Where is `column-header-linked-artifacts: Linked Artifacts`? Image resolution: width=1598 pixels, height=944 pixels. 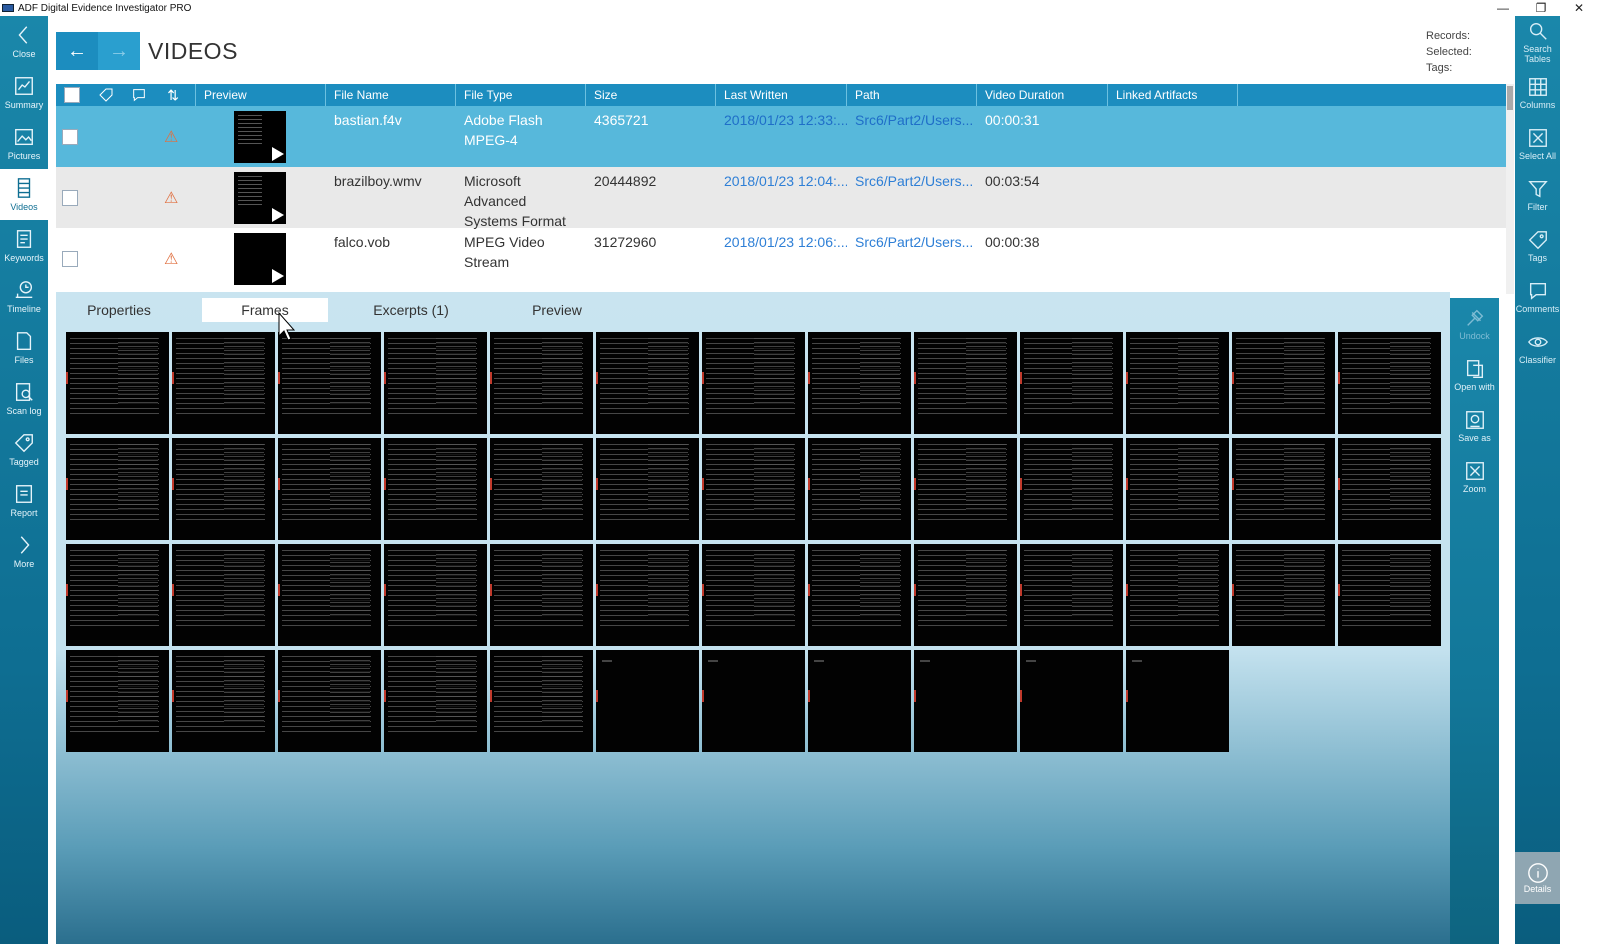 column-header-linked-artifacts: Linked Artifacts is located at coordinates (1173, 95).